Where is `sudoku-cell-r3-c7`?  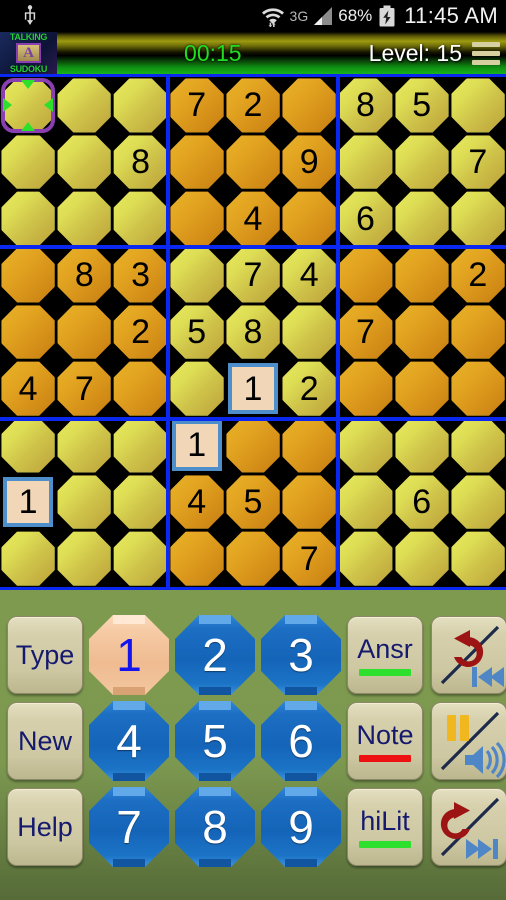 sudoku-cell-r3-c7 is located at coordinates (422, 275).